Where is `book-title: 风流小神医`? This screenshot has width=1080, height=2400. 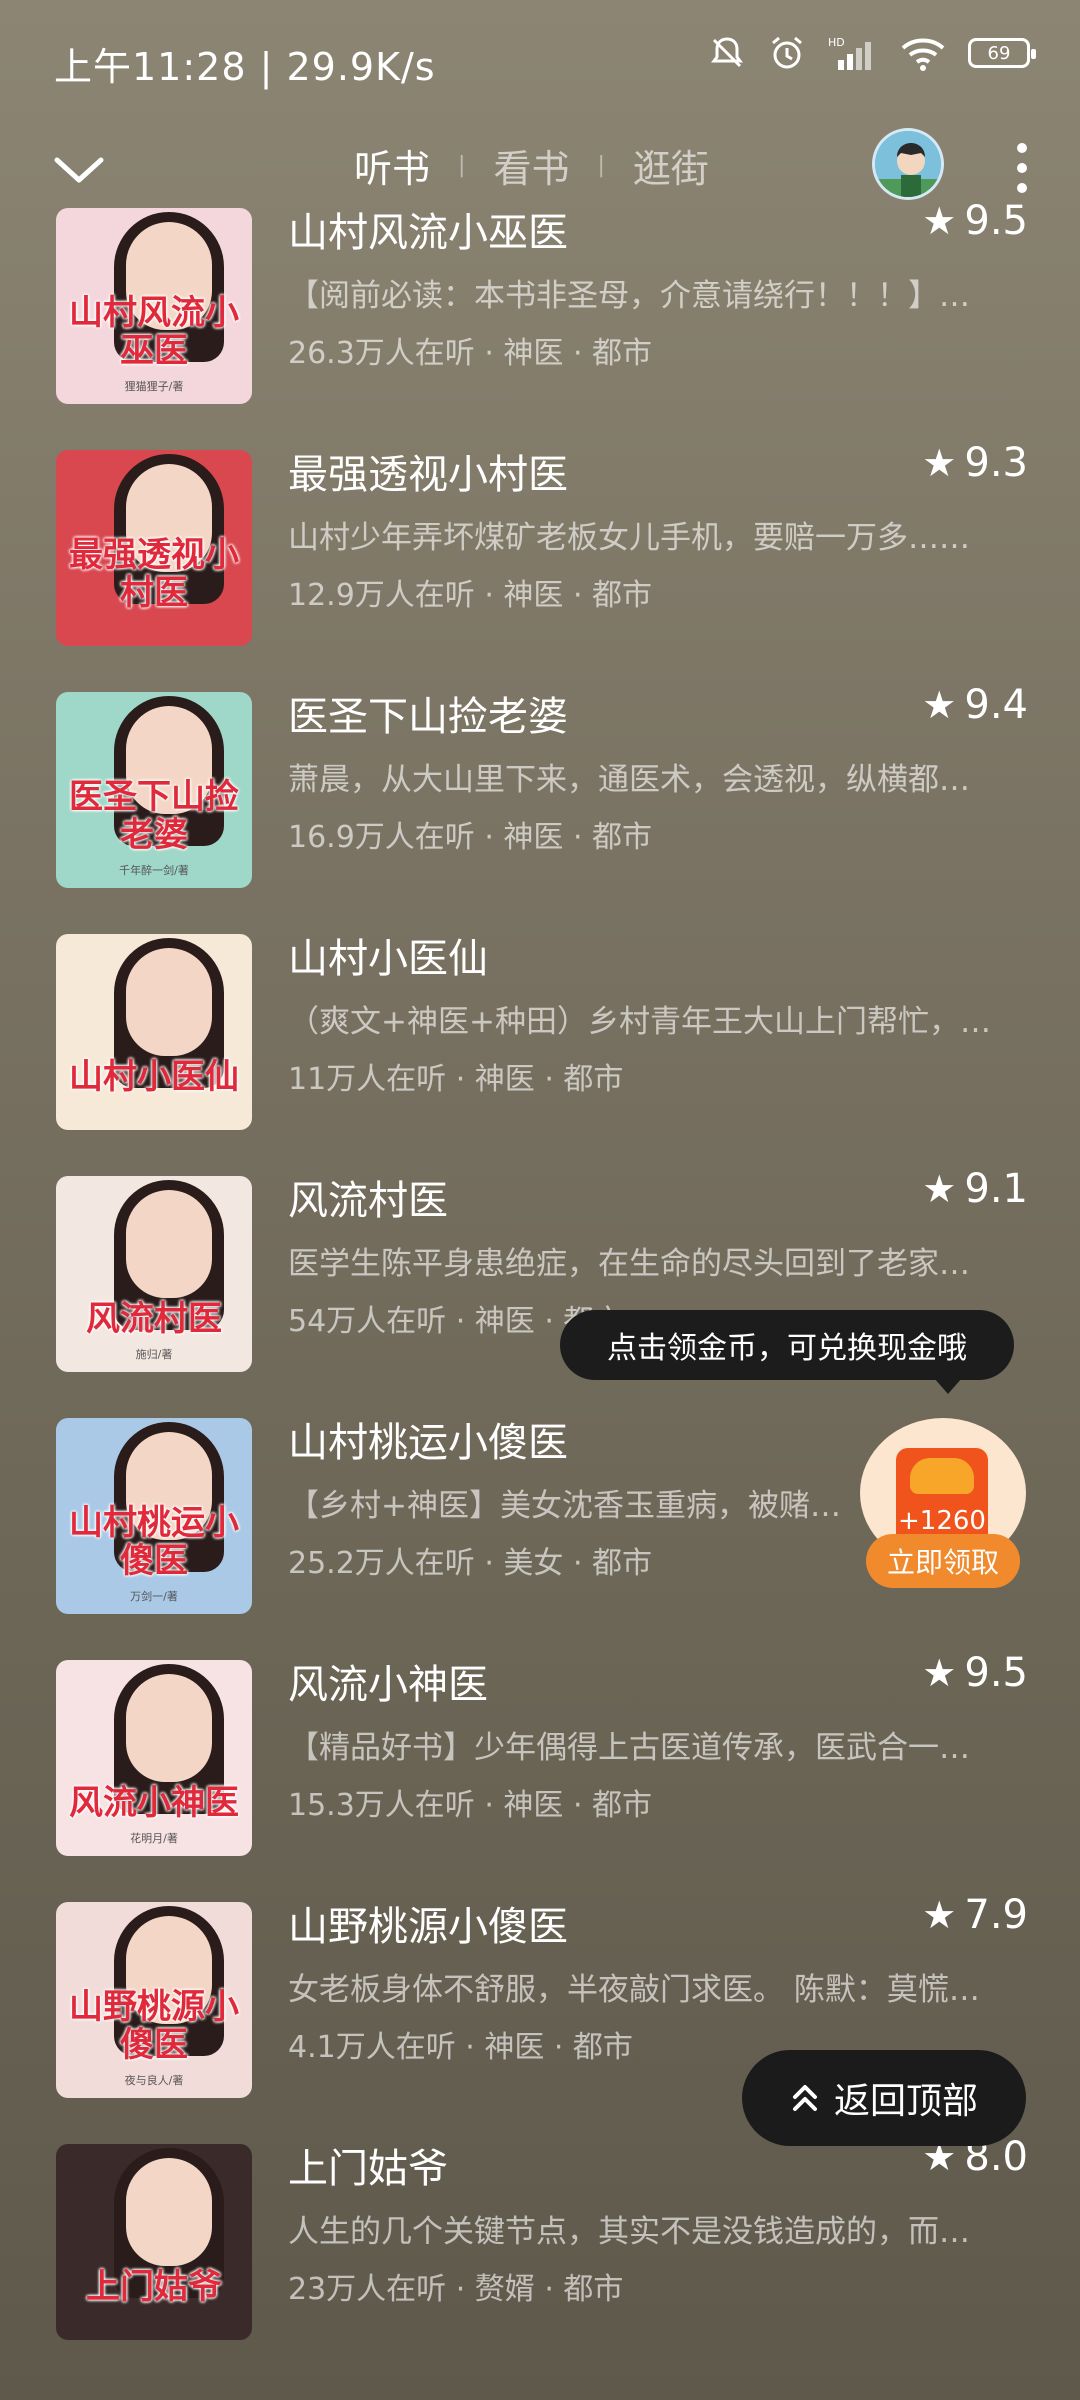 book-title: 风流小神医 is located at coordinates (388, 1685).